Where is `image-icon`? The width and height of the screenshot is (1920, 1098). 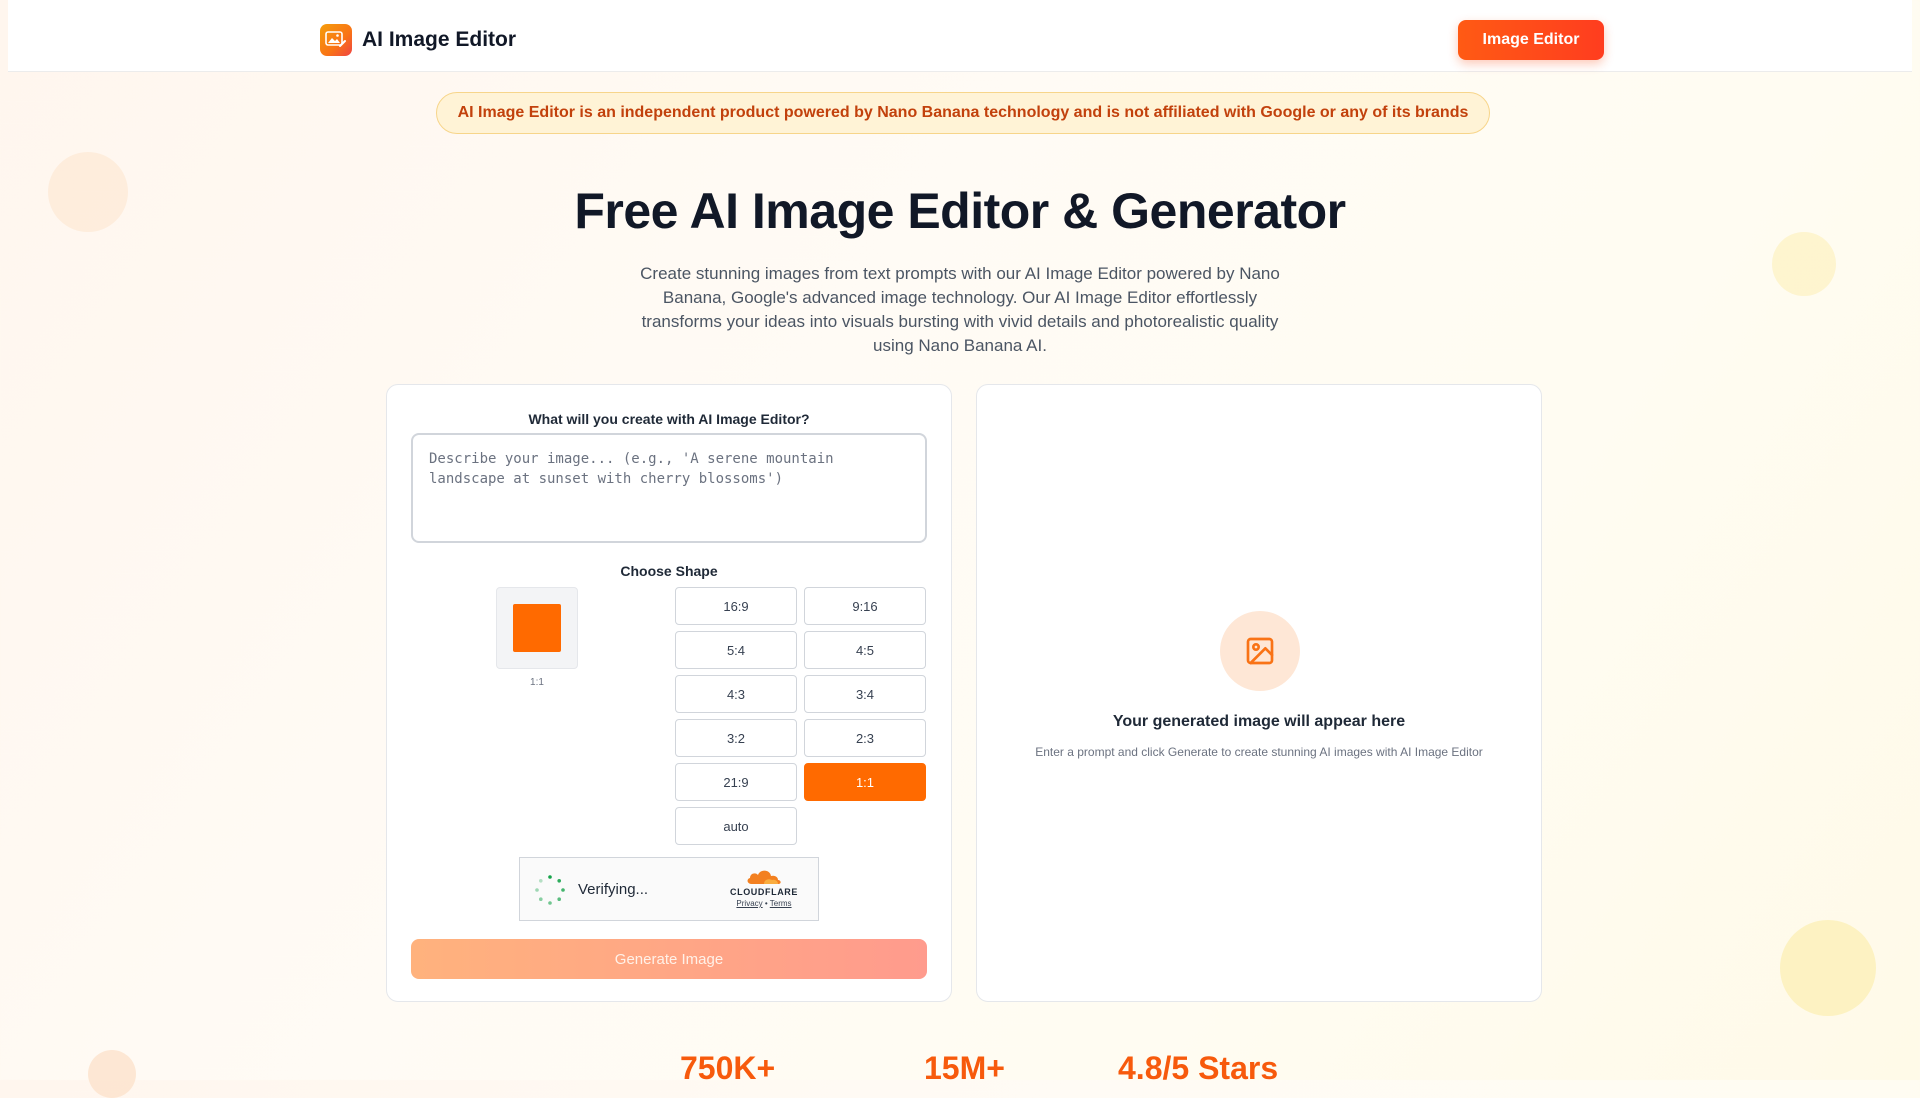
image-icon is located at coordinates (1260, 651).